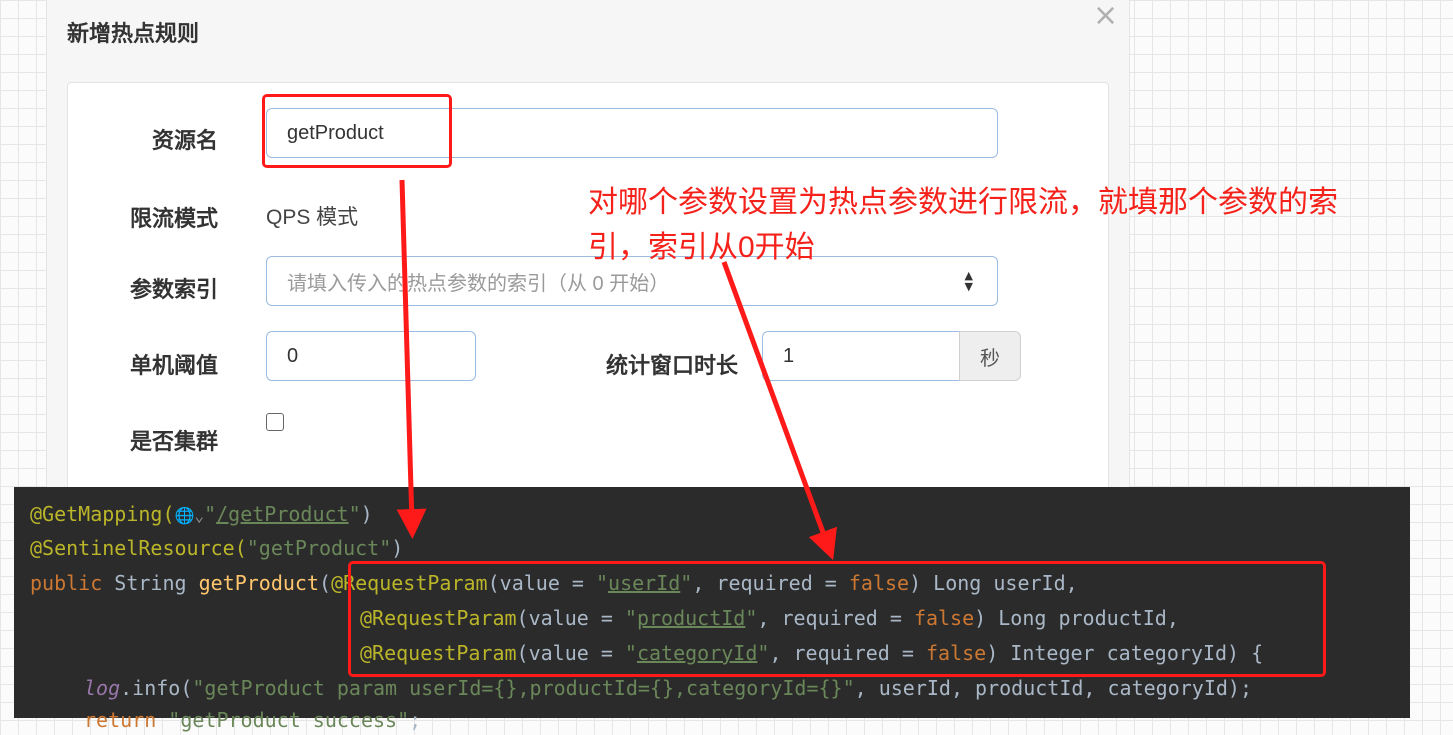 This screenshot has width=1453, height=735. I want to click on limit-mode-value: QPS 模式, so click(312, 217).